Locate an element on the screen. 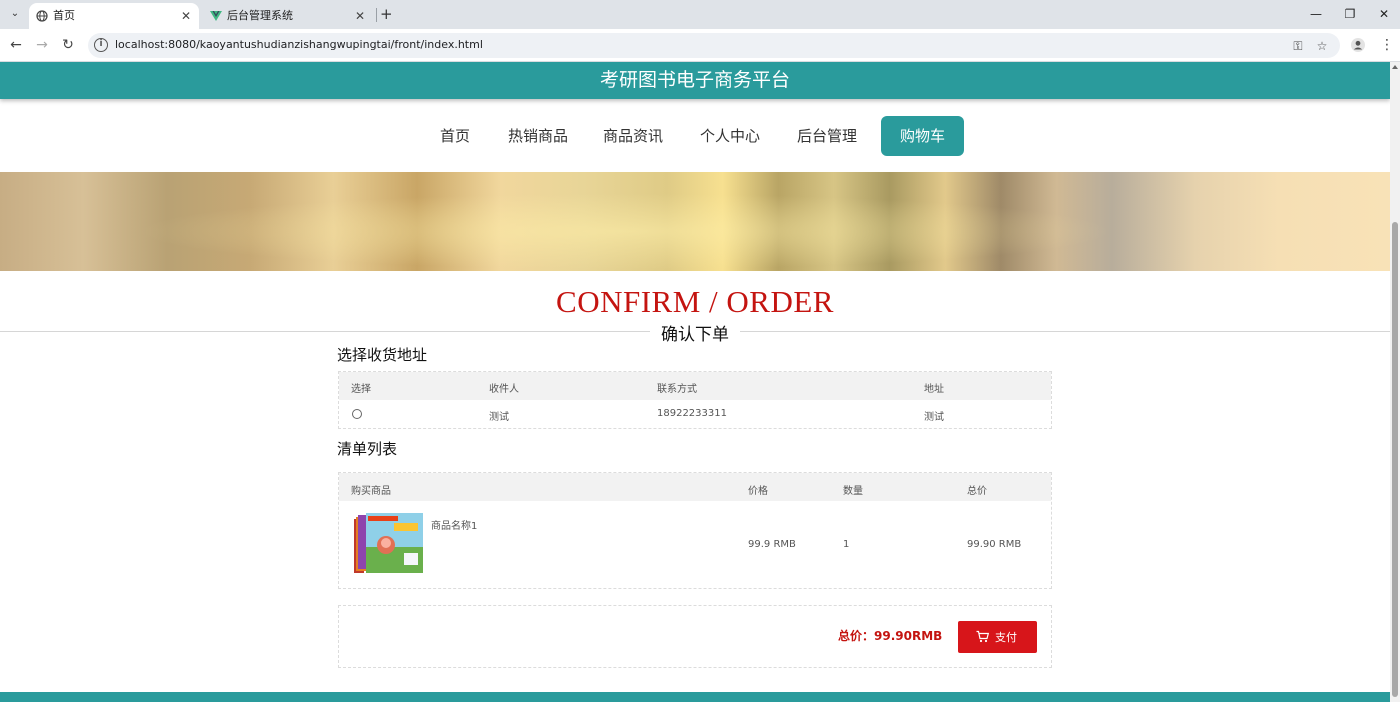 This screenshot has width=1400, height=702. footer-bar is located at coordinates (695, 697).